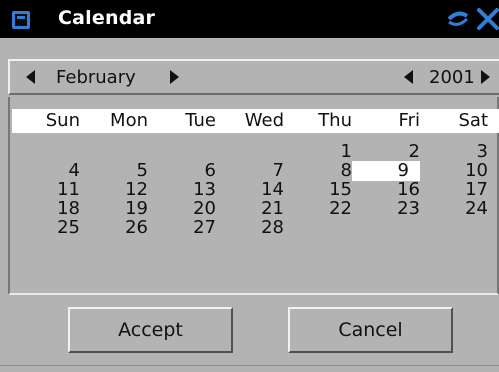 The width and height of the screenshot is (499, 372). What do you see at coordinates (200, 120) in the screenshot?
I see `weekday-tue: Tue` at bounding box center [200, 120].